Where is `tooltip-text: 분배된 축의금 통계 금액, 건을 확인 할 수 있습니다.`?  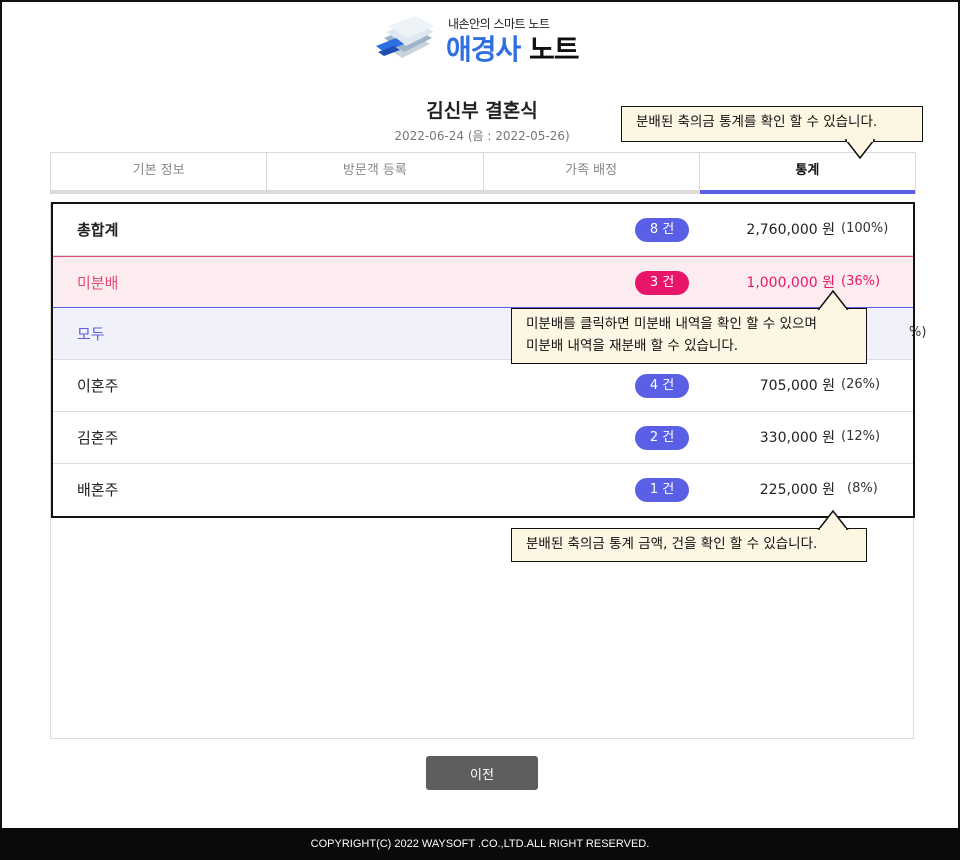
tooltip-text: 분배된 축의금 통계 금액, 건을 확인 할 수 있습니다. is located at coordinates (672, 544).